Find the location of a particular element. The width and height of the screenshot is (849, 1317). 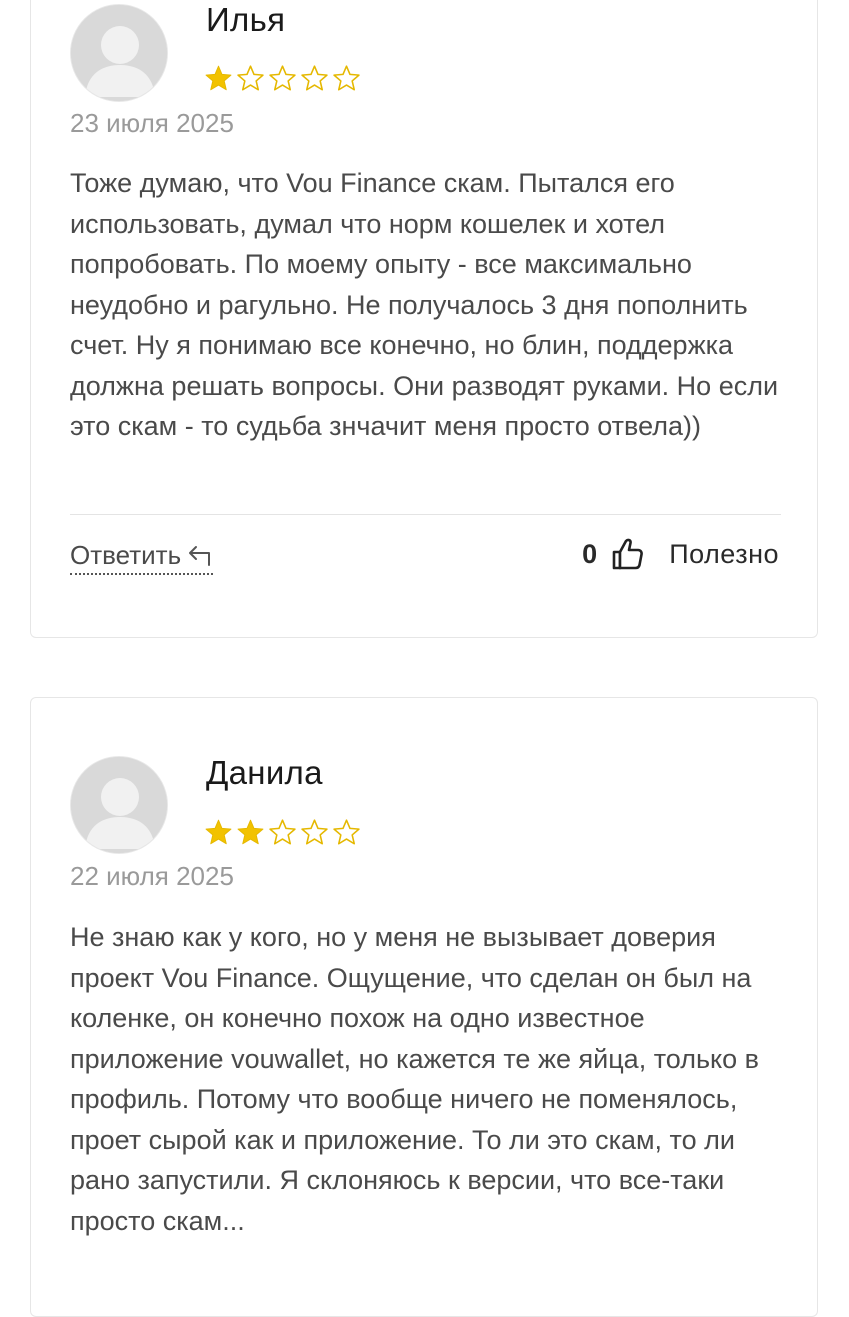

reply-label: Ответить is located at coordinates (126, 555).